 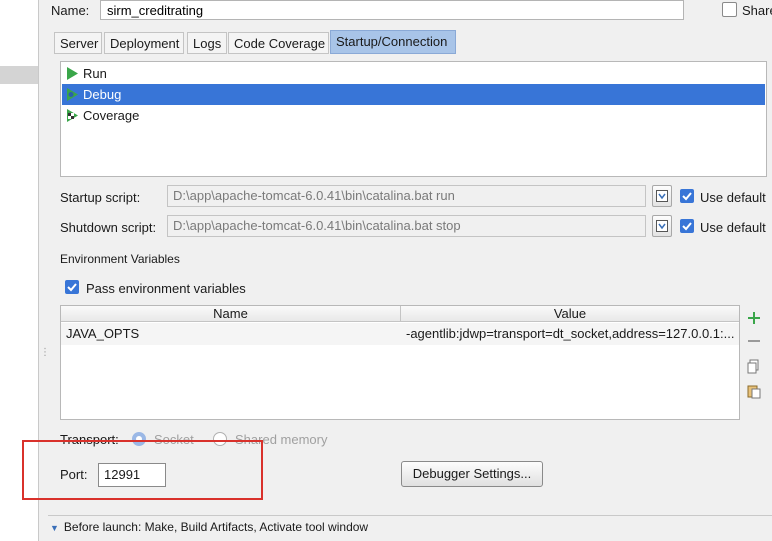 I want to click on startup-script-browse-button, so click(x=662, y=196).